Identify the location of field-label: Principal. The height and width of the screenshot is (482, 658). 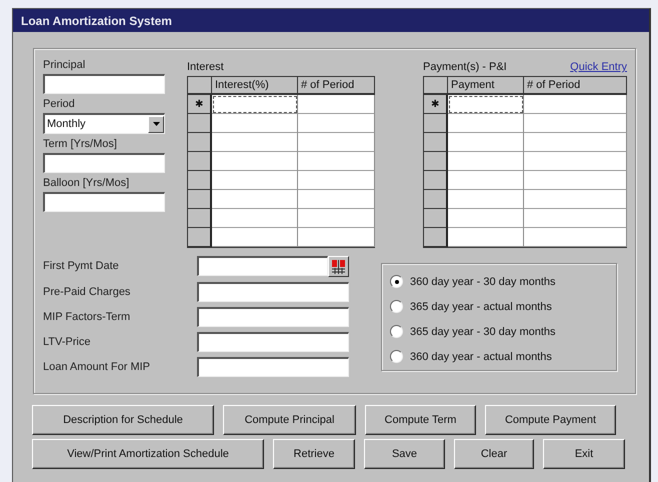
(64, 66).